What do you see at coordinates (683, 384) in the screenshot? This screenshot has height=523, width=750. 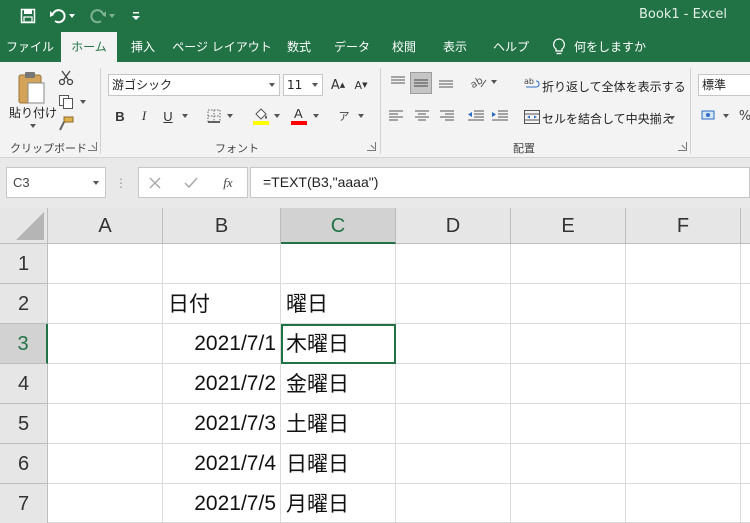 I see `cell-f4` at bounding box center [683, 384].